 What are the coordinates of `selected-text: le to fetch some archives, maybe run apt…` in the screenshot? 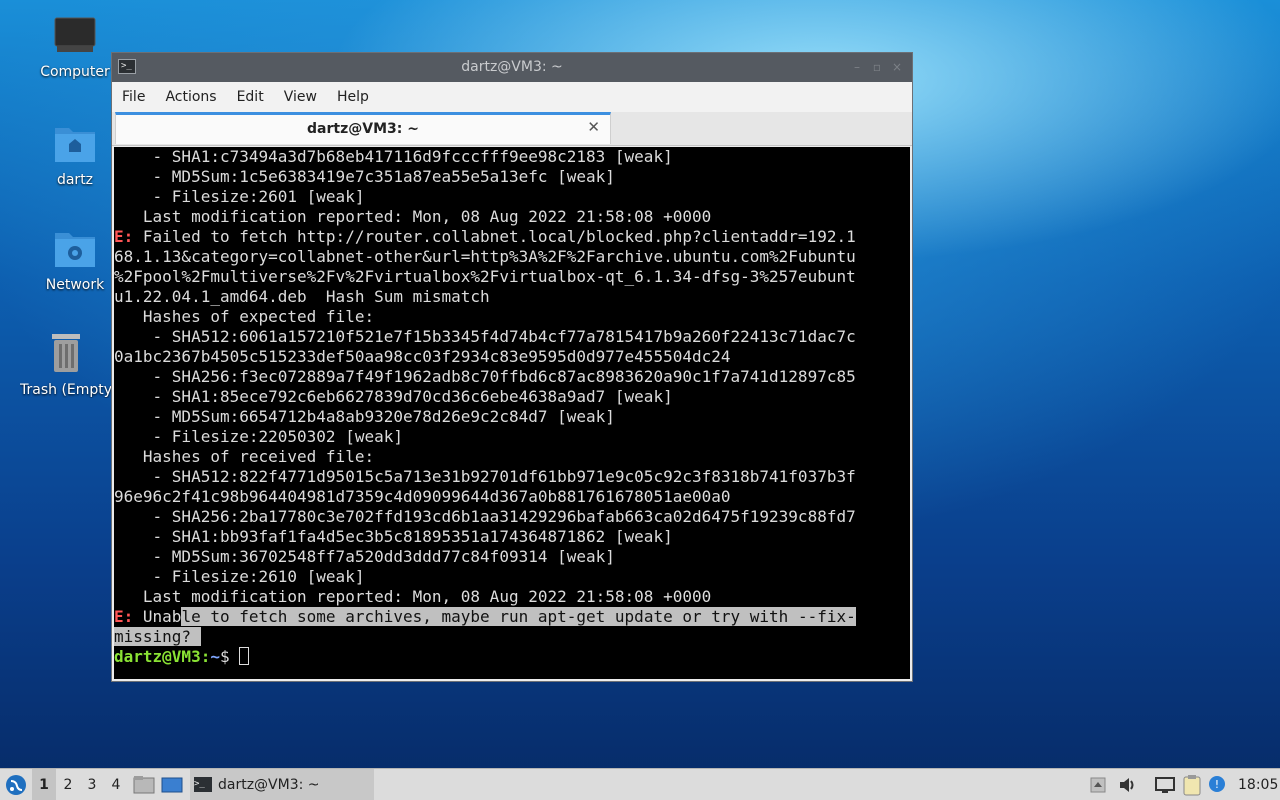 It's located at (518, 616).